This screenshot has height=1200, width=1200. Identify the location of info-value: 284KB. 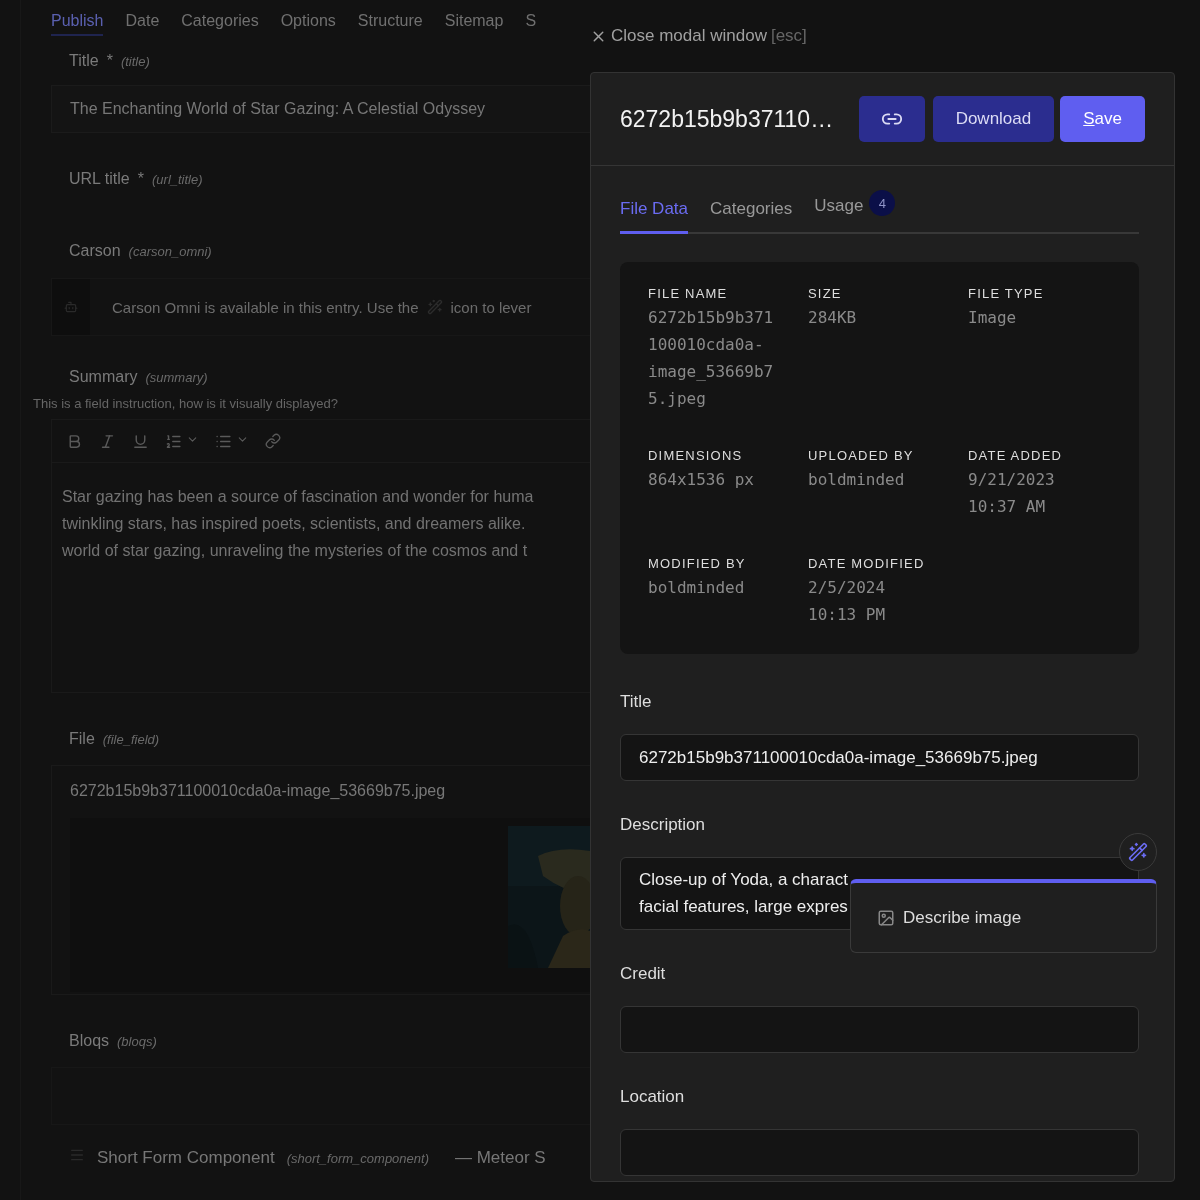
(833, 318).